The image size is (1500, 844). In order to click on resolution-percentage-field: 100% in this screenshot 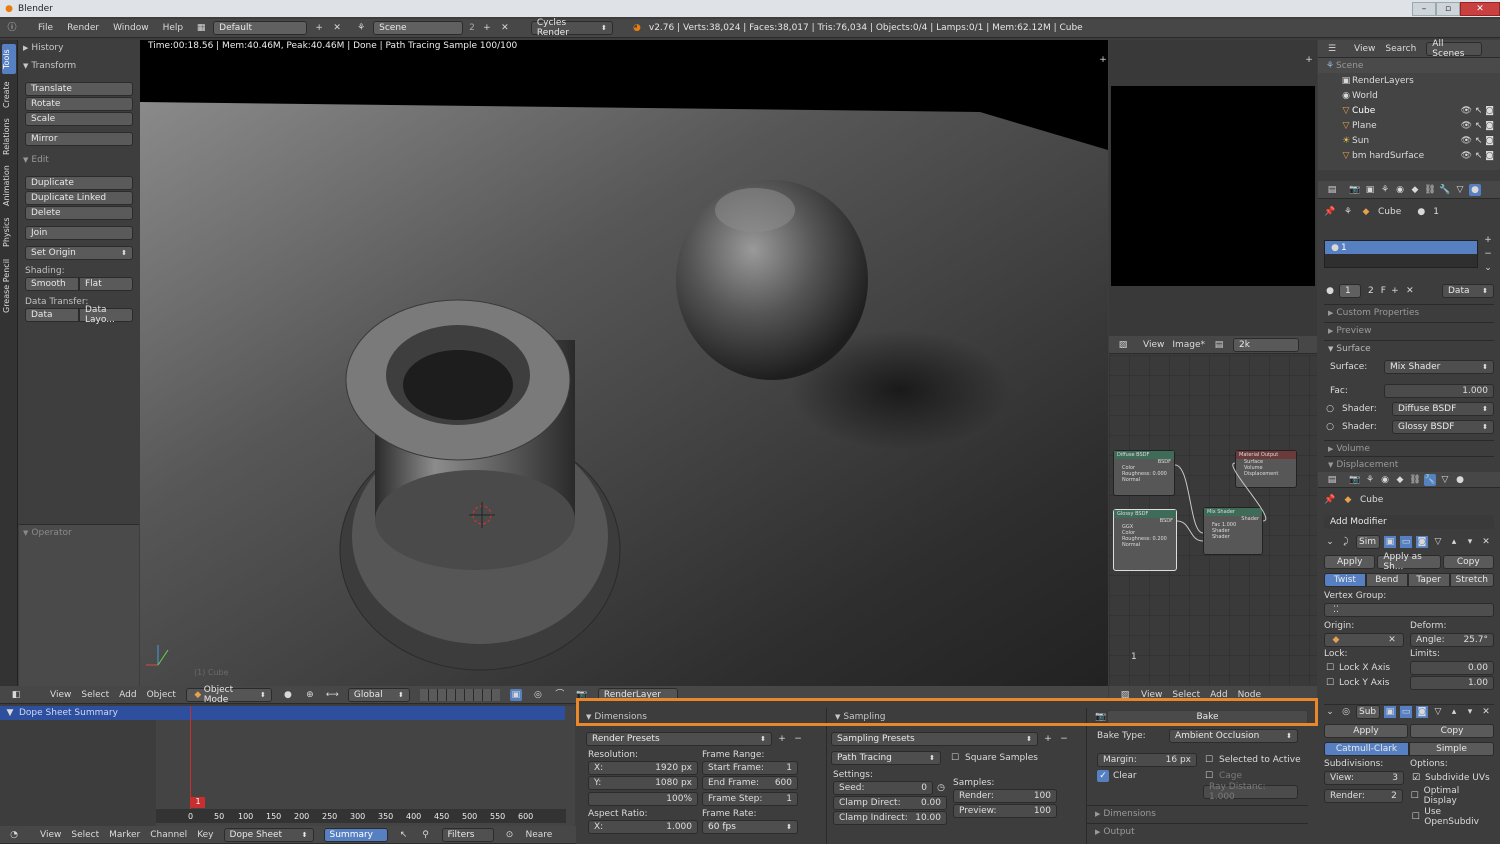, I will do `click(643, 799)`.